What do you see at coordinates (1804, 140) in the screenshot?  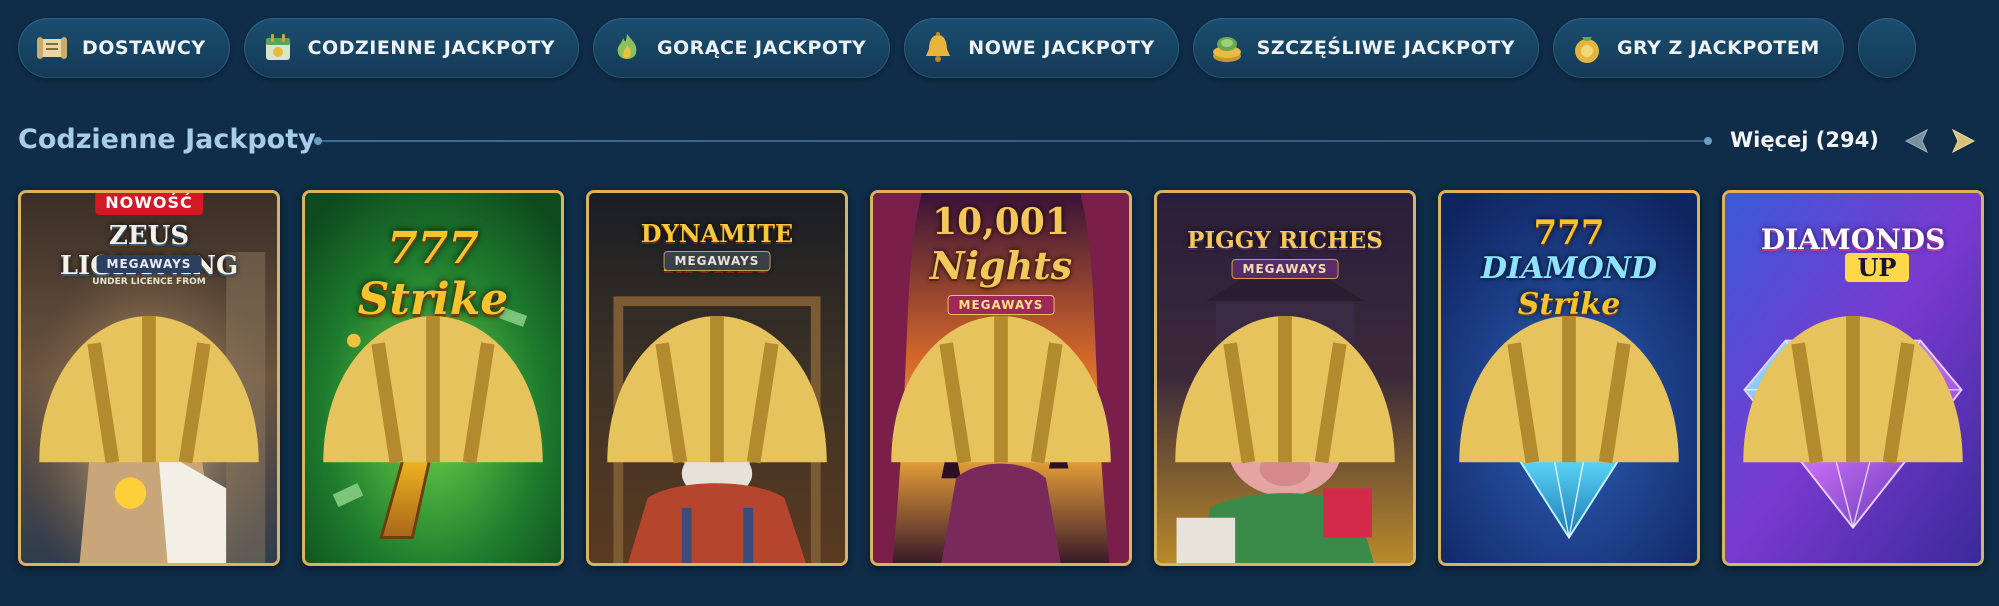 I see `more-link: Więcej (294)` at bounding box center [1804, 140].